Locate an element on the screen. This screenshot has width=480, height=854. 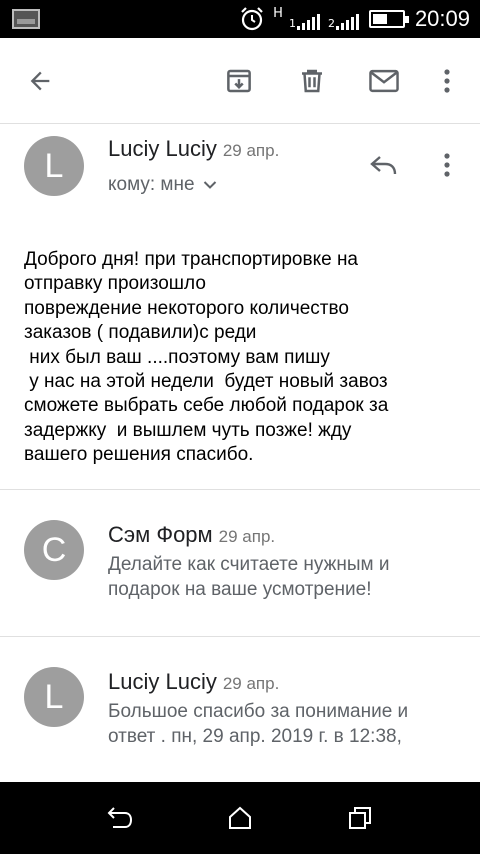
snippet-line: подарок на ваше усмотрение! is located at coordinates (240, 589).